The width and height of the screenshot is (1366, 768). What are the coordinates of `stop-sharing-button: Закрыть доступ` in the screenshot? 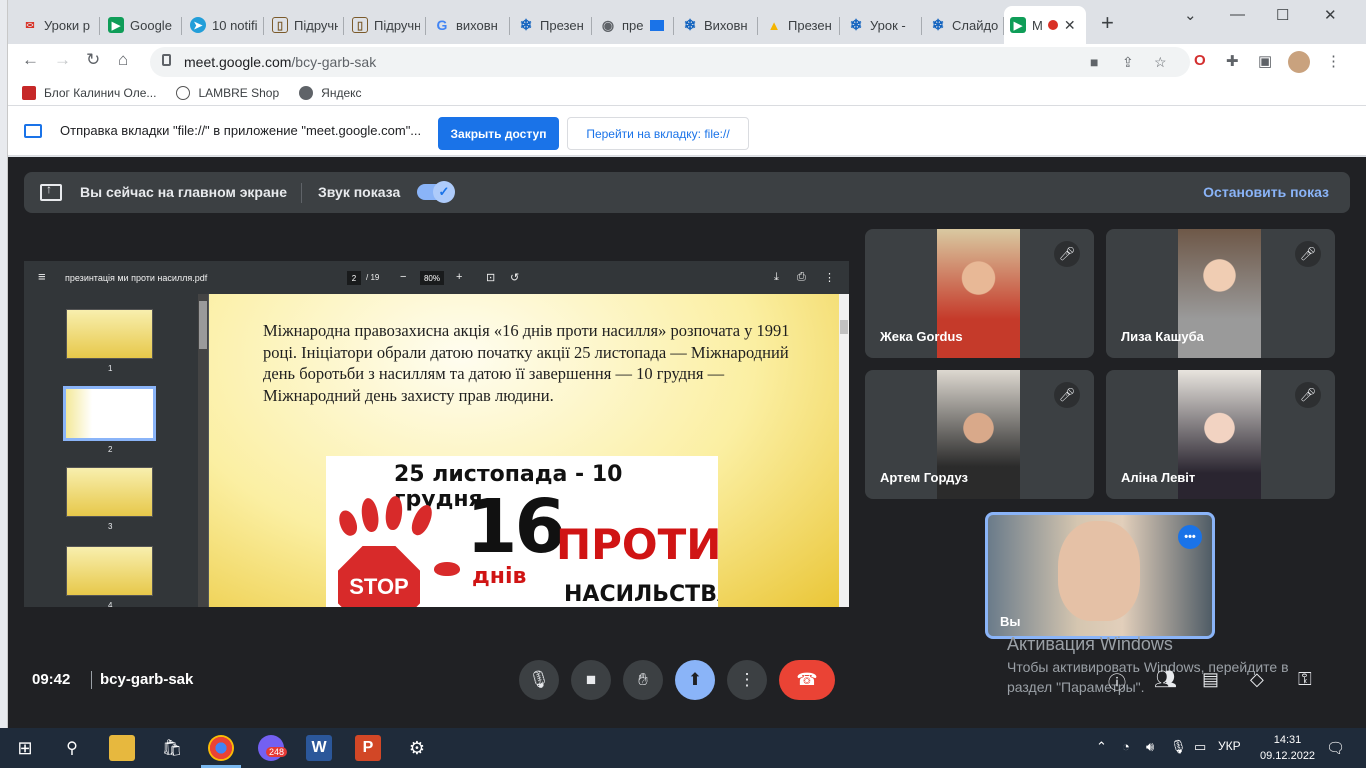 It's located at (498, 133).